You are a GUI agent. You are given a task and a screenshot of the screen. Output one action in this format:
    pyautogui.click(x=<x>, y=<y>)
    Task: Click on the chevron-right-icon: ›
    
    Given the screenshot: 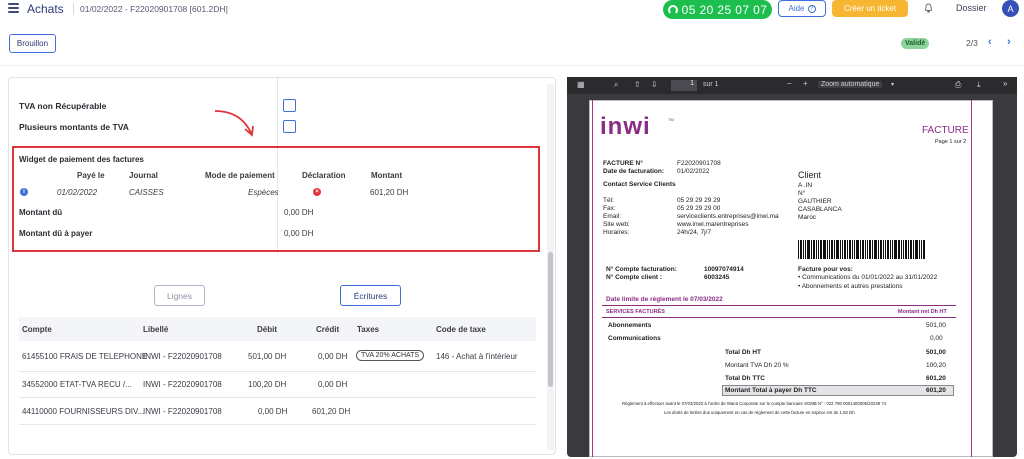 What is the action you would take?
    pyautogui.click(x=1009, y=42)
    